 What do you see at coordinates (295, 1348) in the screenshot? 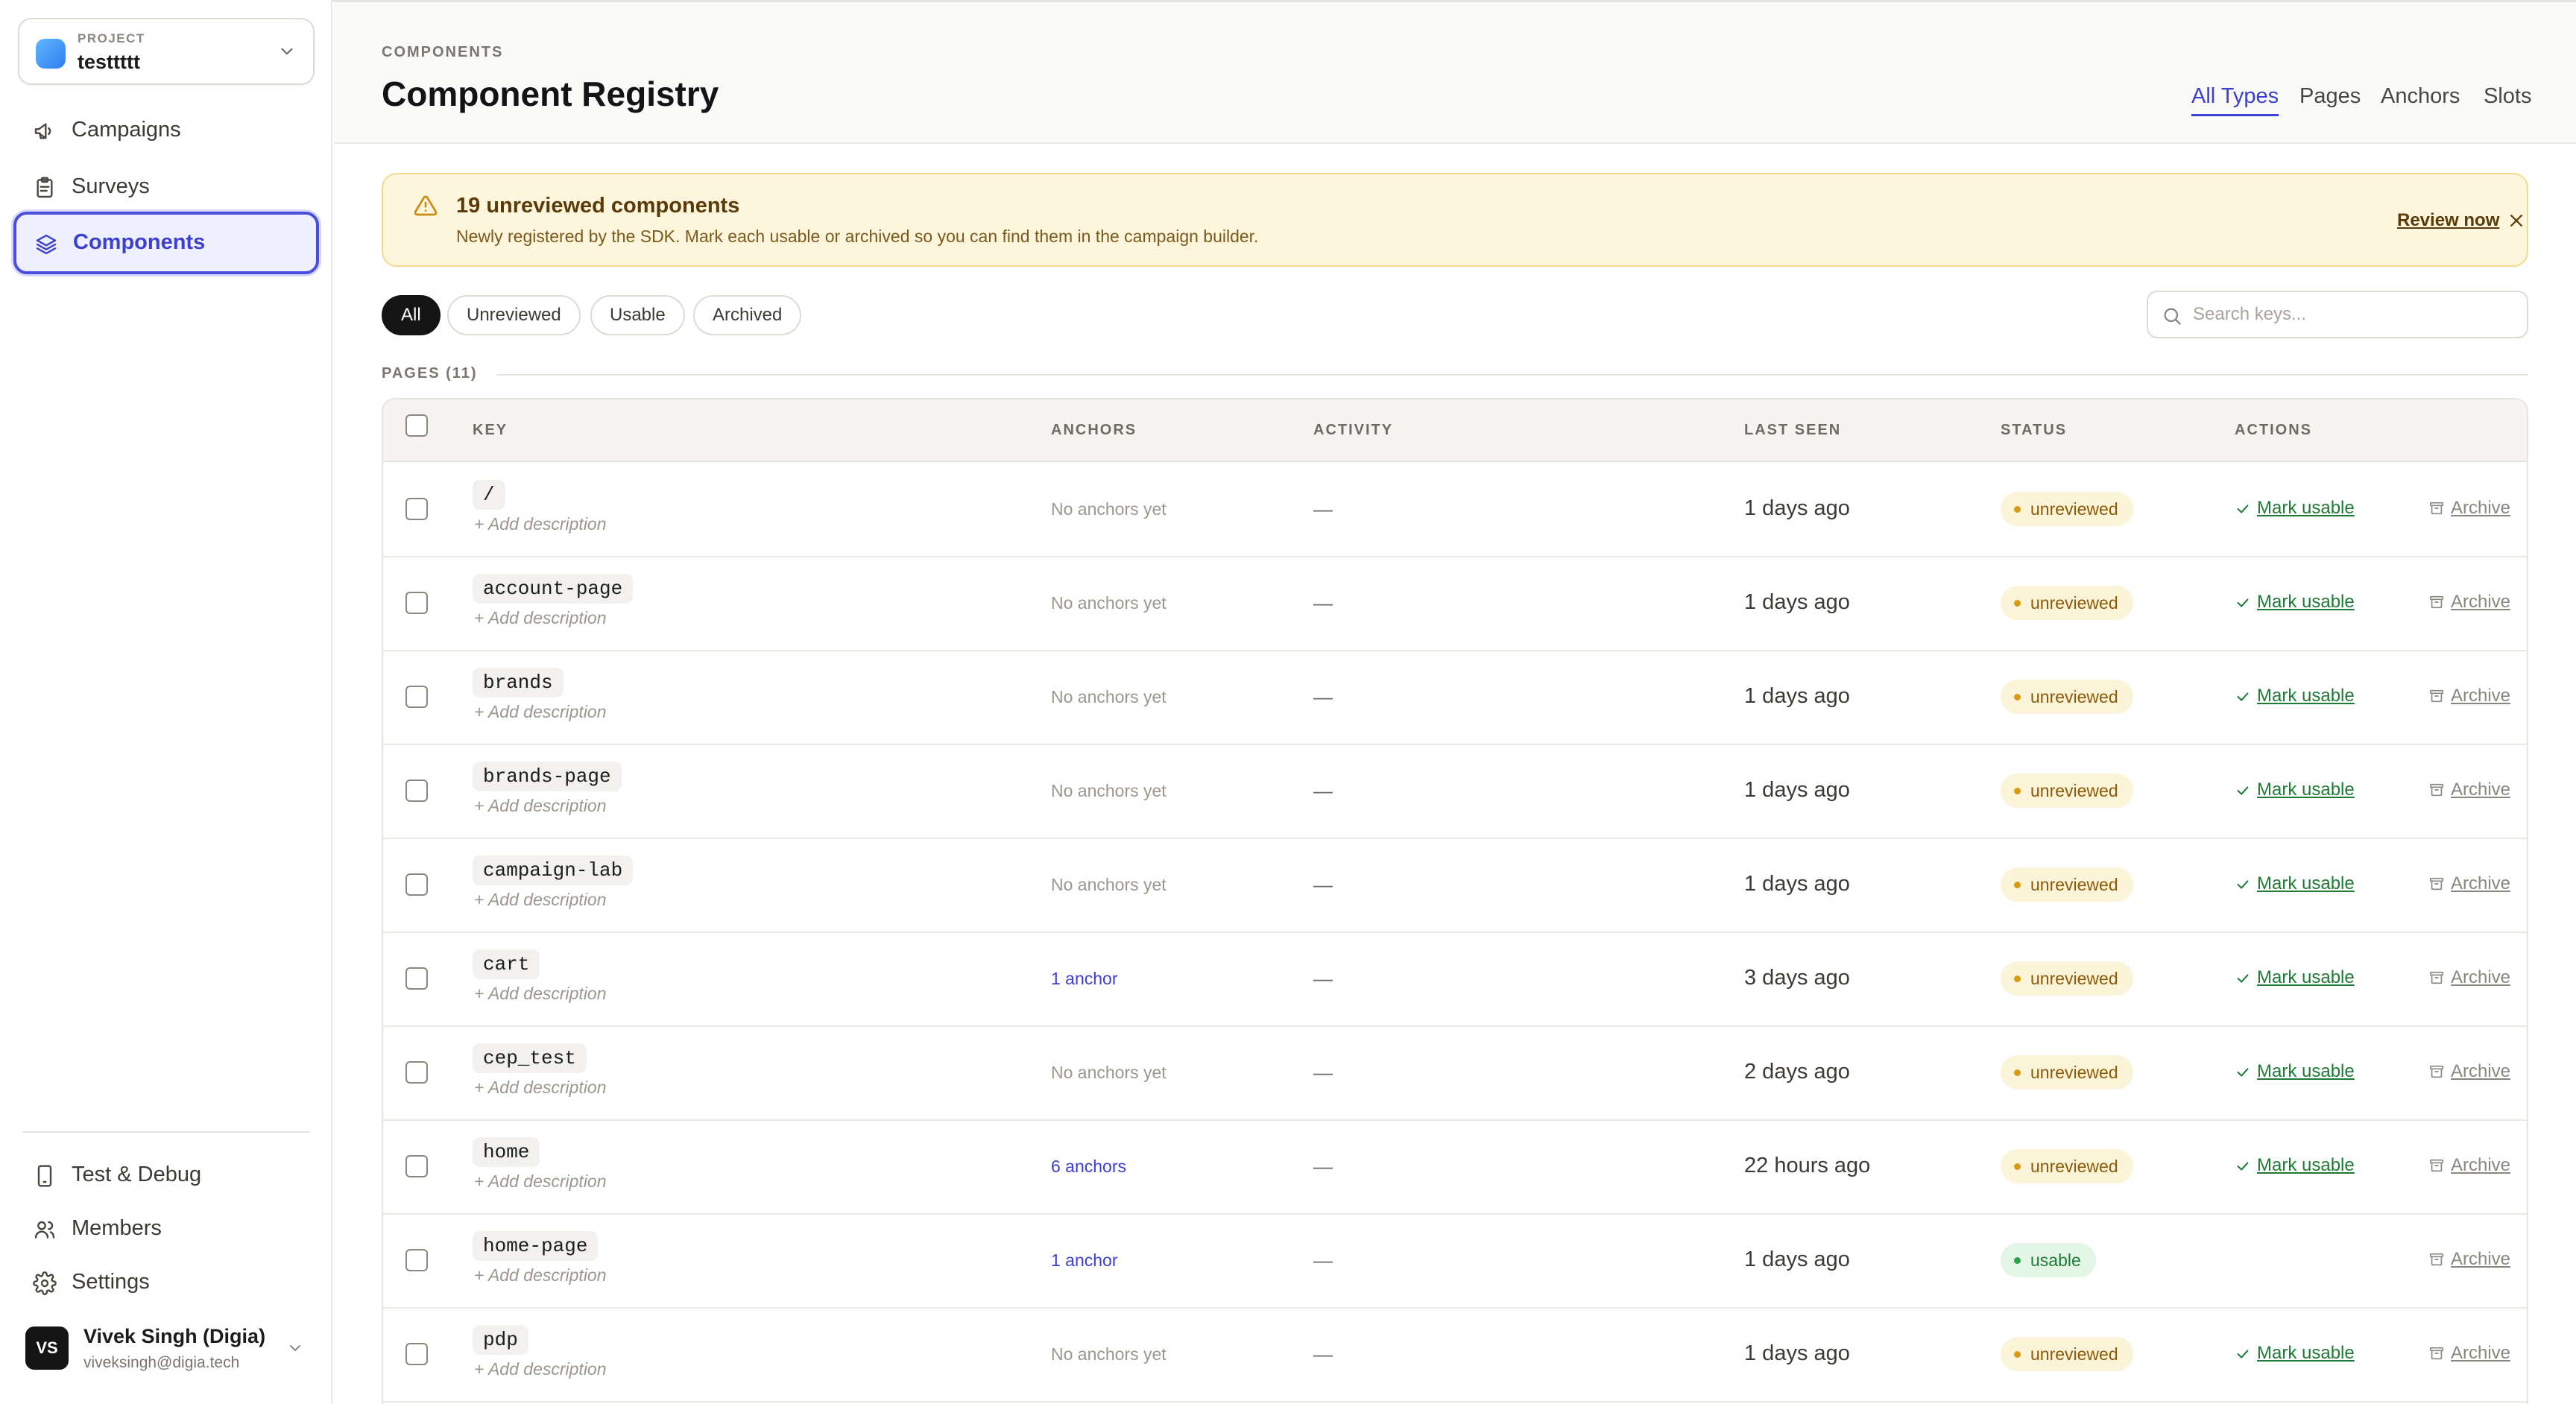
I see `chevron-down-icon` at bounding box center [295, 1348].